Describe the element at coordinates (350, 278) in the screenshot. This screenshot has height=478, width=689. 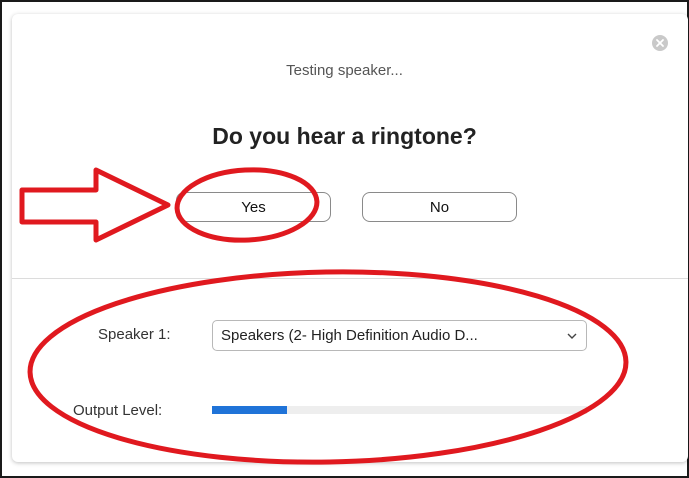
I see `section-divider` at that location.